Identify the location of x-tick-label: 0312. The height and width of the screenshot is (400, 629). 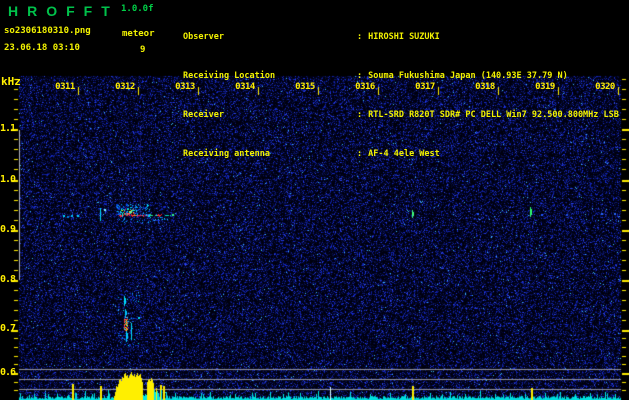
(125, 87).